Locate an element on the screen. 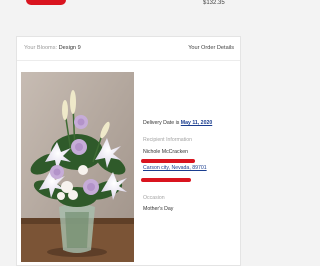 This screenshot has width=320, height=266. recipient-name: Nichole McCracken is located at coordinates (165, 152).